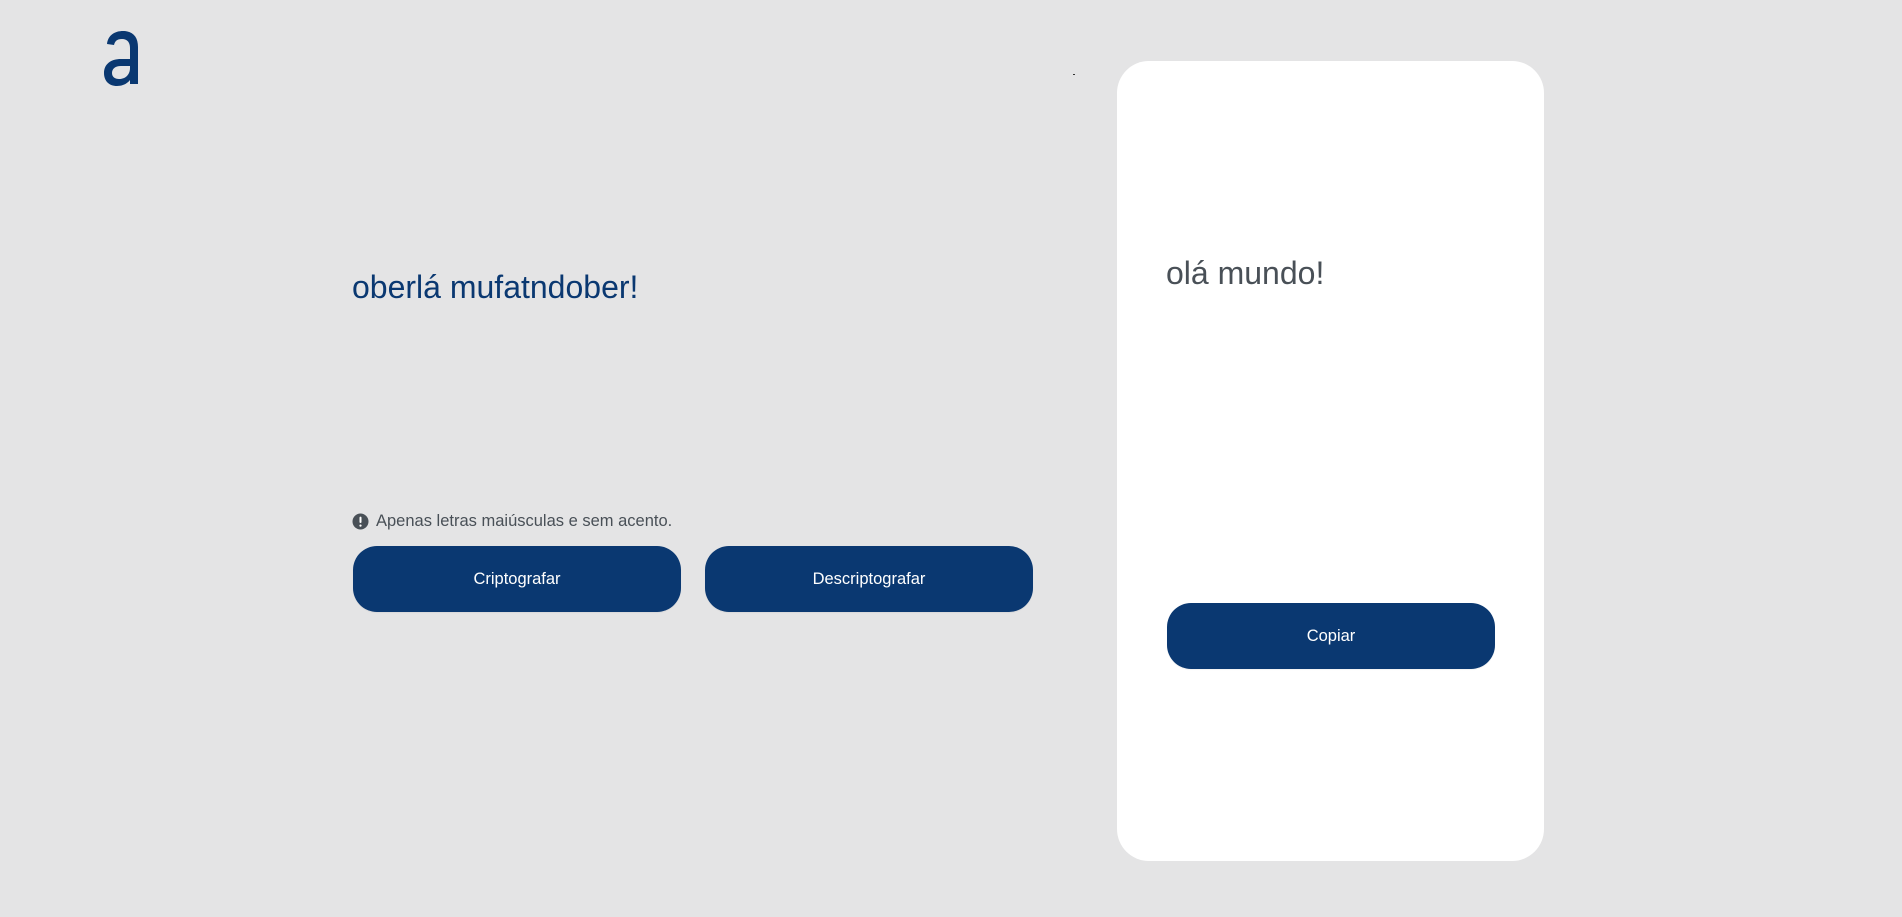 The height and width of the screenshot is (917, 1902). What do you see at coordinates (1245, 273) in the screenshot?
I see `output-text: olá mundo!` at bounding box center [1245, 273].